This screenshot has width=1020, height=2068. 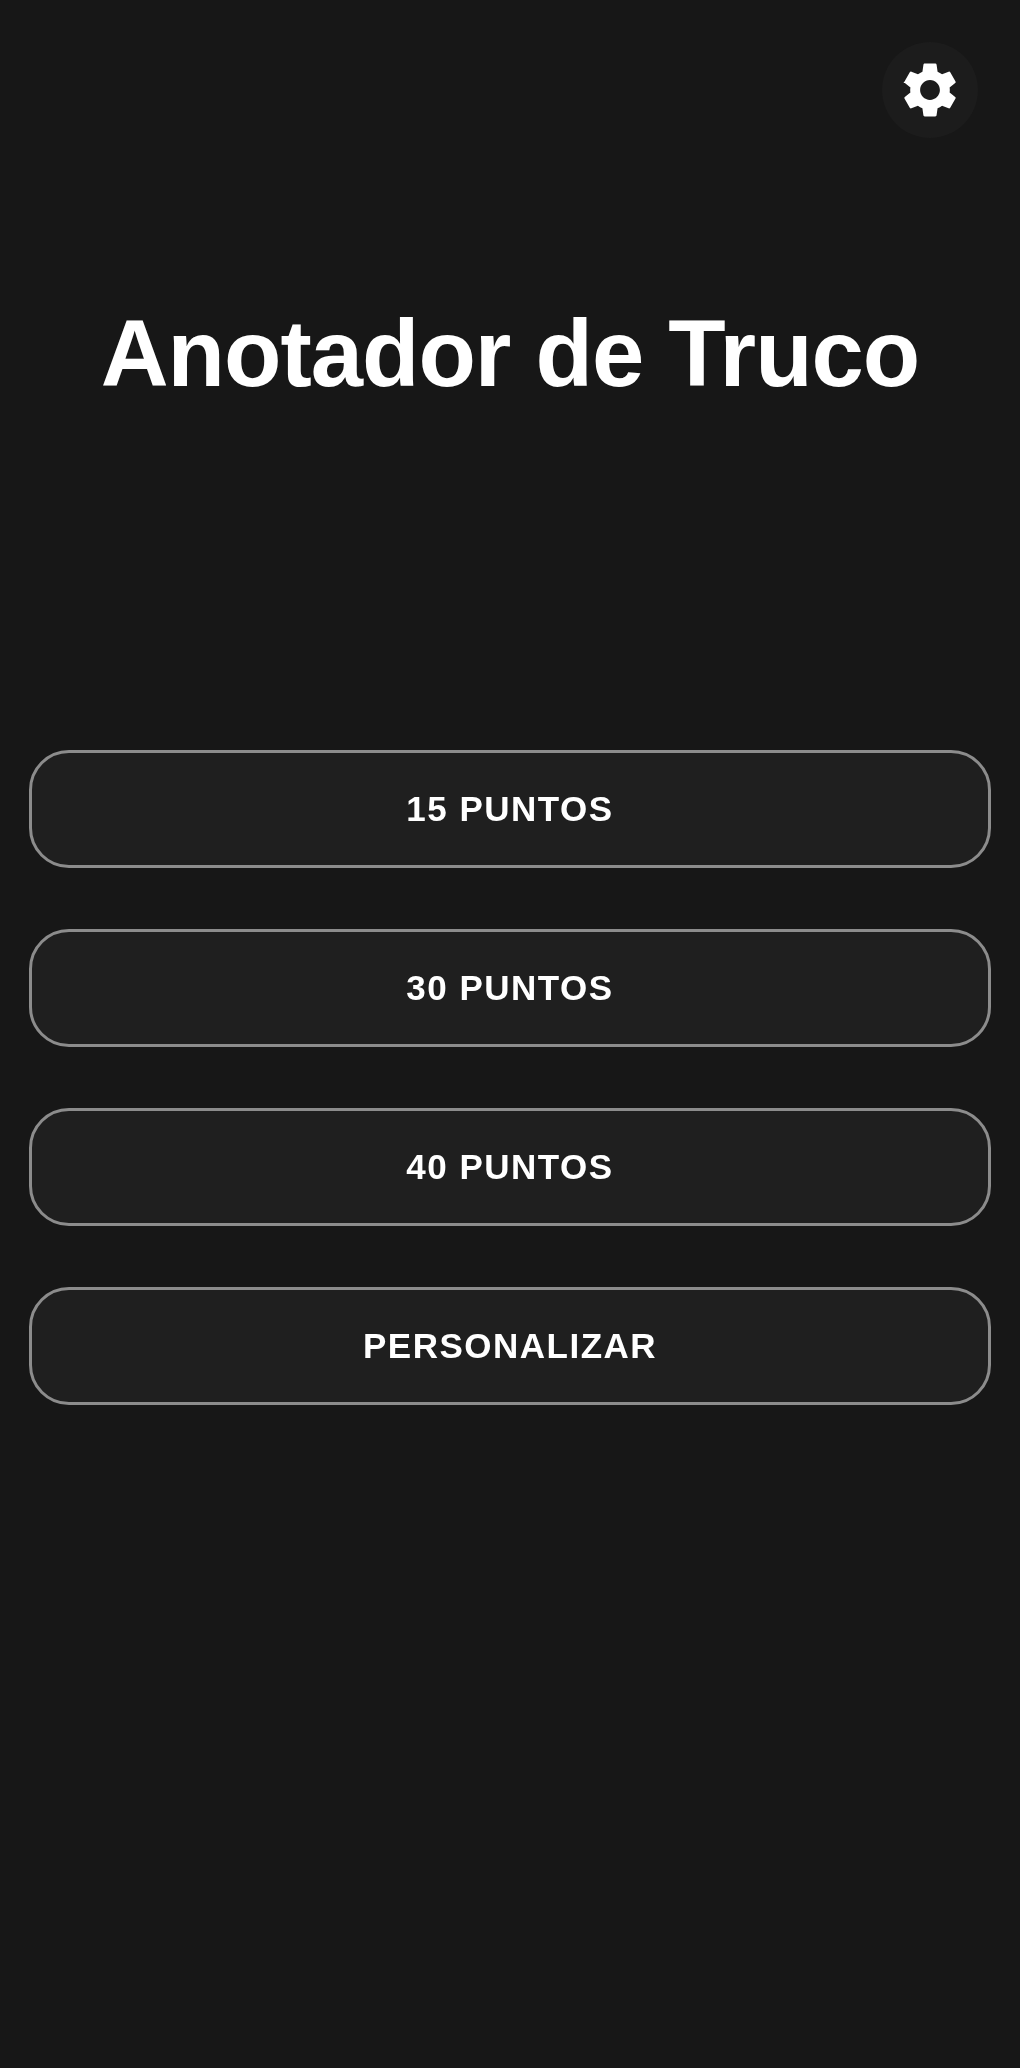 I want to click on points-button: PERSONALIZAR, so click(x=510, y=1346).